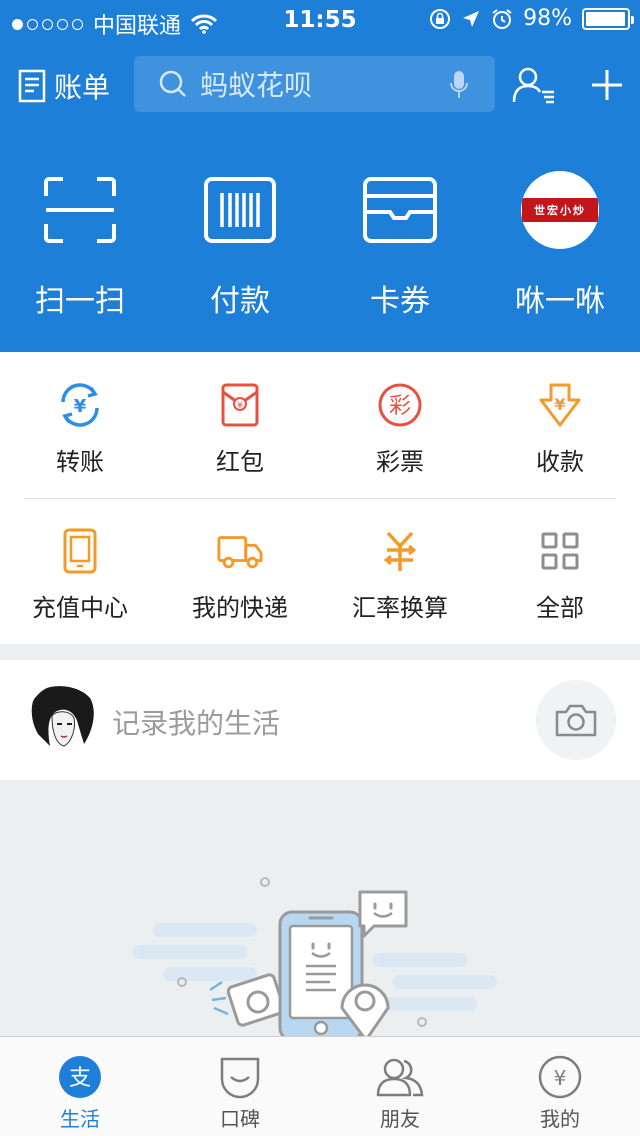  Describe the element at coordinates (315, 958) in the screenshot. I see `empty-state-illustration` at that location.